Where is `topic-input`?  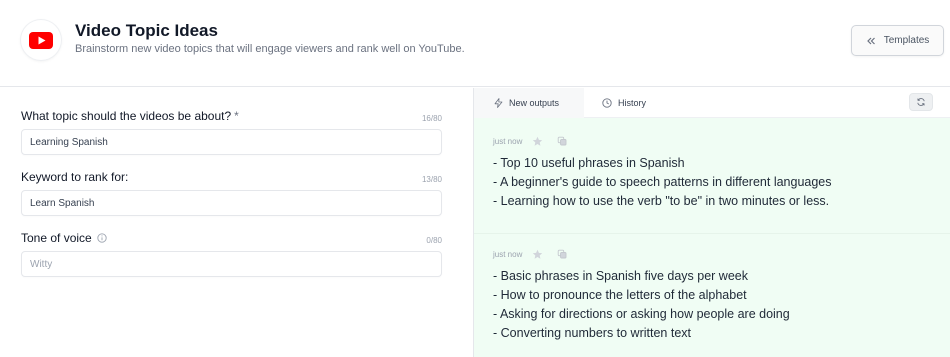
topic-input is located at coordinates (231, 142).